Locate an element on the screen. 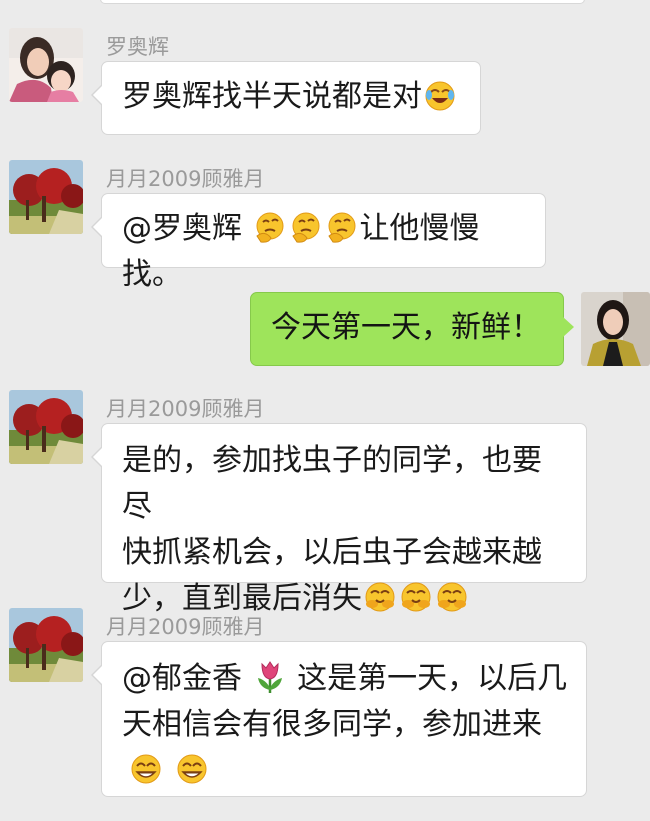 The width and height of the screenshot is (650, 821). sender-name: 罗奥辉 is located at coordinates (137, 47).